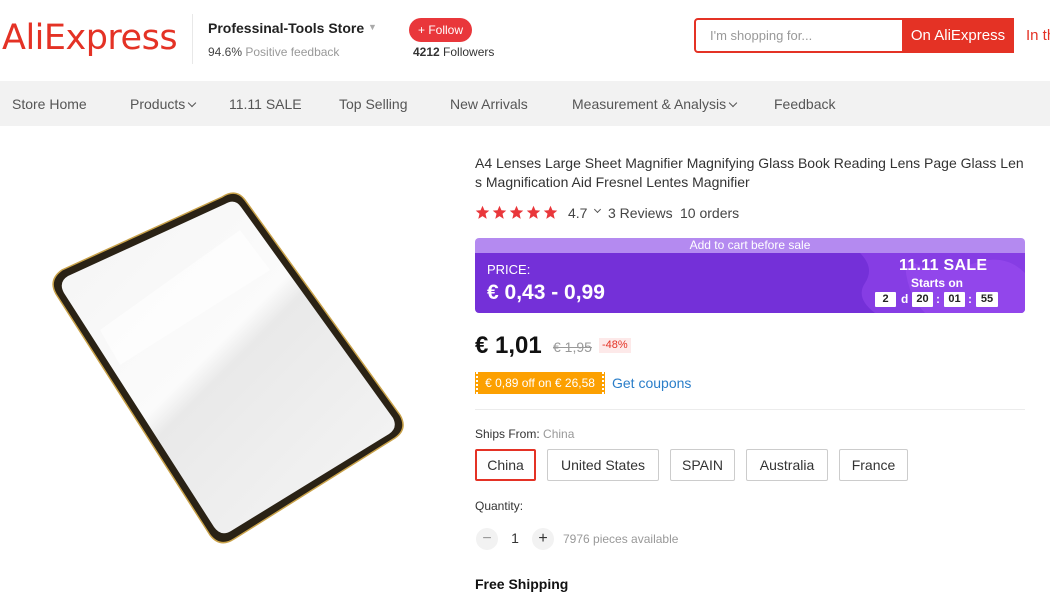 This screenshot has width=1050, height=601. I want to click on quantity-label: Quantity:, so click(499, 506).